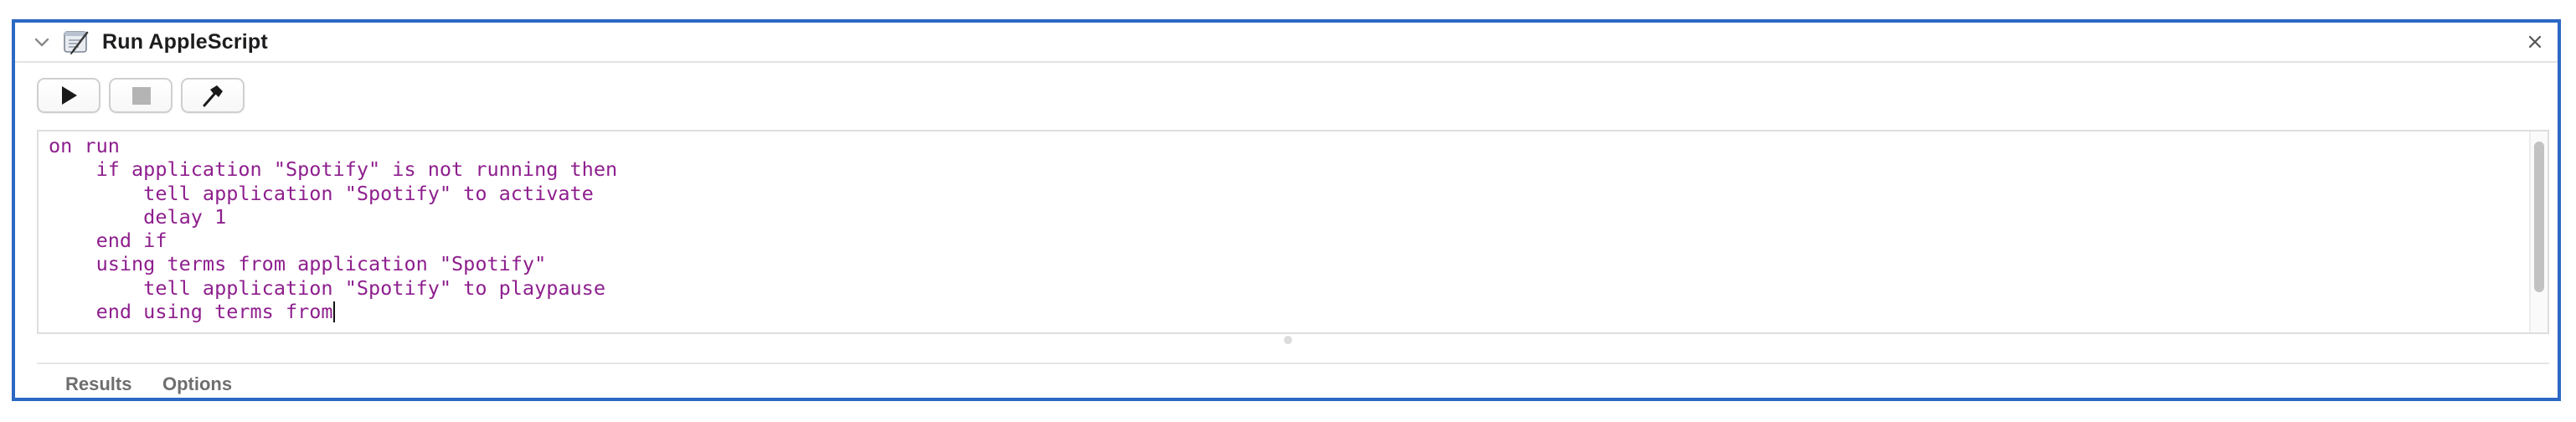 This screenshot has height=422, width=2576. I want to click on action-title: Run AppleScript, so click(185, 42).